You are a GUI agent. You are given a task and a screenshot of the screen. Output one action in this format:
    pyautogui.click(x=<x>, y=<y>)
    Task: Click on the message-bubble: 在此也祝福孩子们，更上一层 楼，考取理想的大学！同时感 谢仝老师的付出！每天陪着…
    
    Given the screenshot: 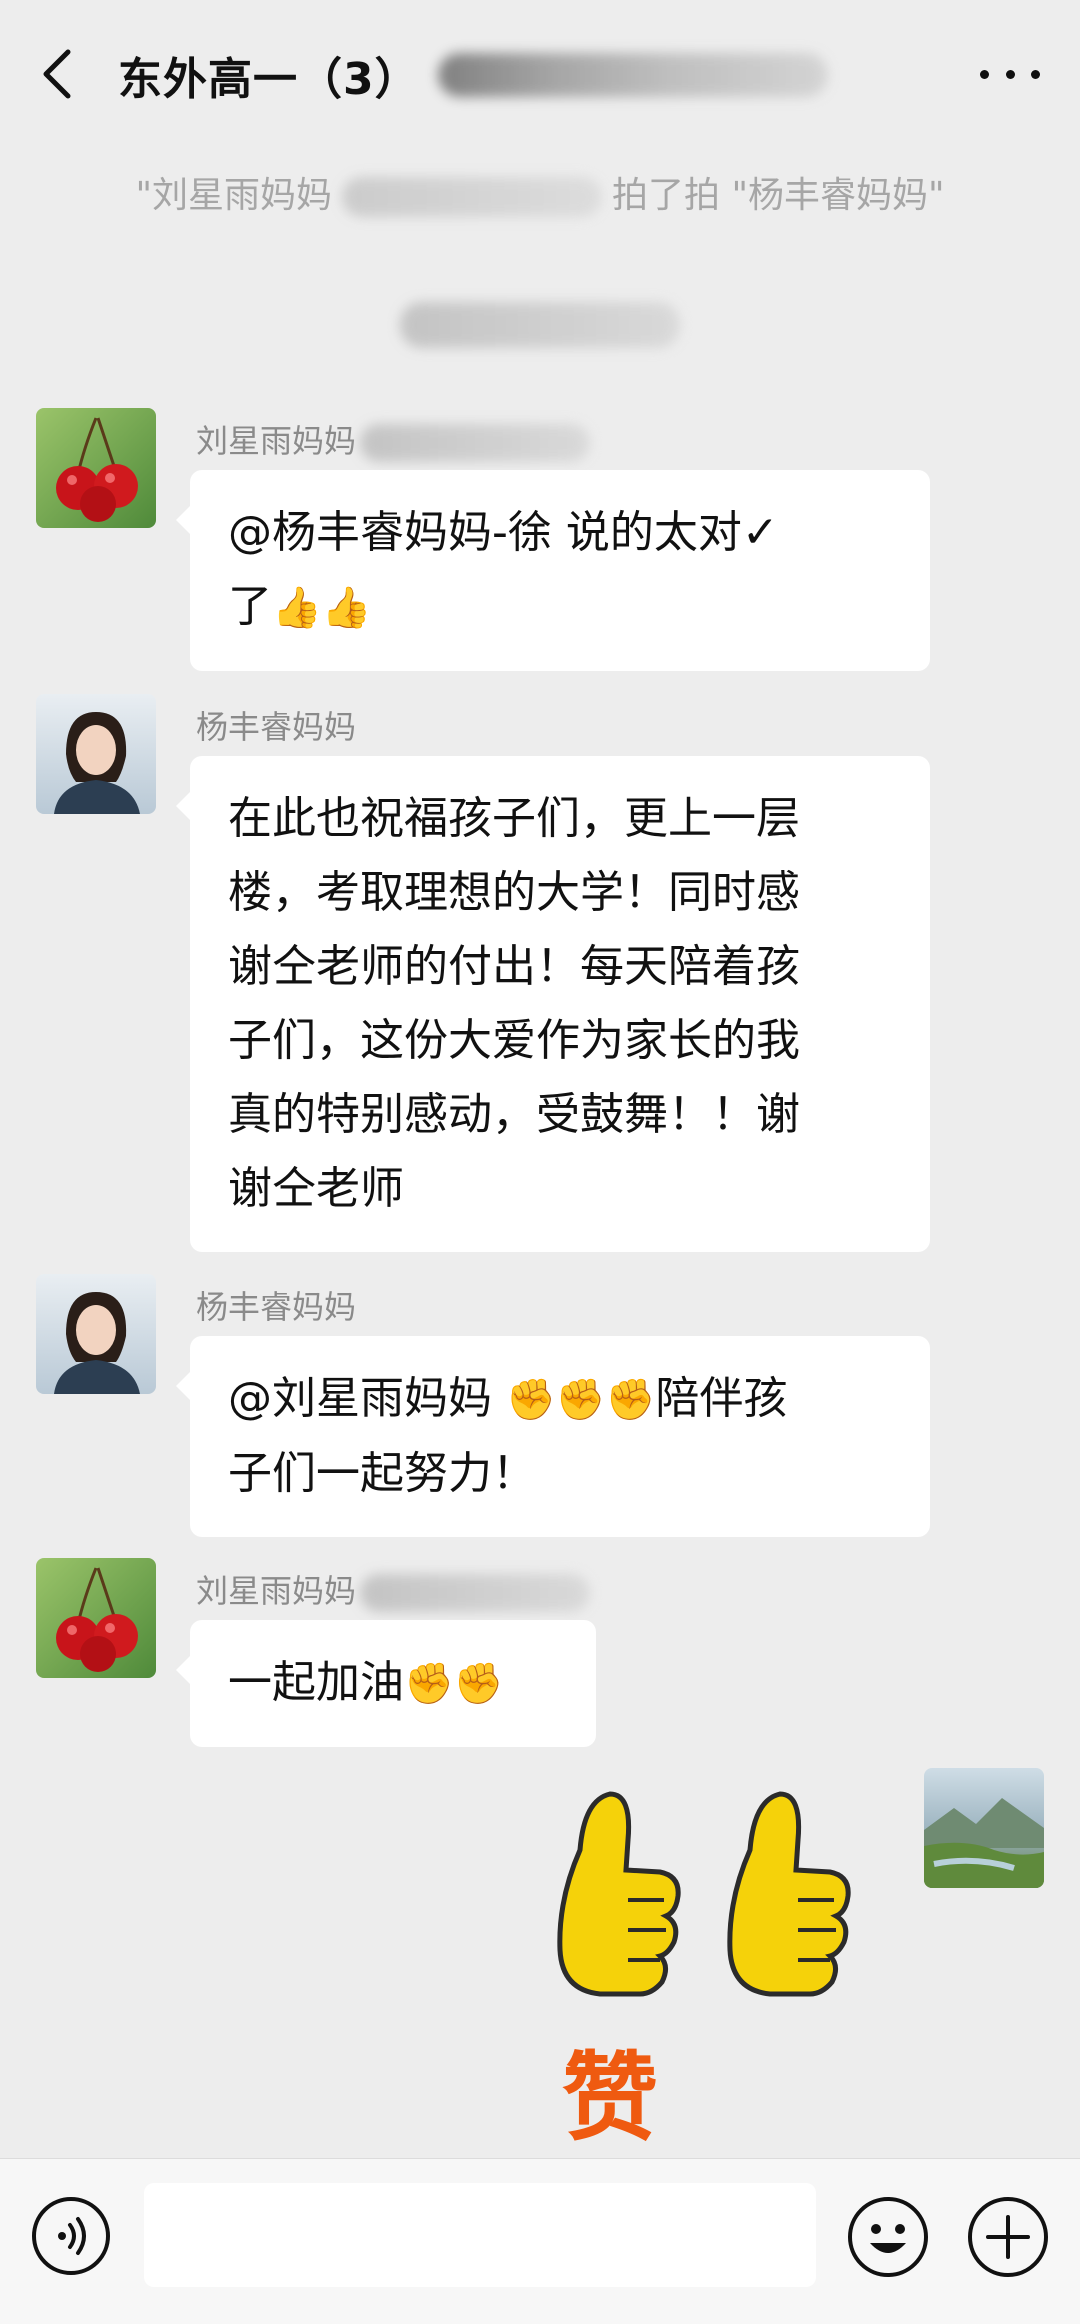 What is the action you would take?
    pyautogui.click(x=553, y=1004)
    